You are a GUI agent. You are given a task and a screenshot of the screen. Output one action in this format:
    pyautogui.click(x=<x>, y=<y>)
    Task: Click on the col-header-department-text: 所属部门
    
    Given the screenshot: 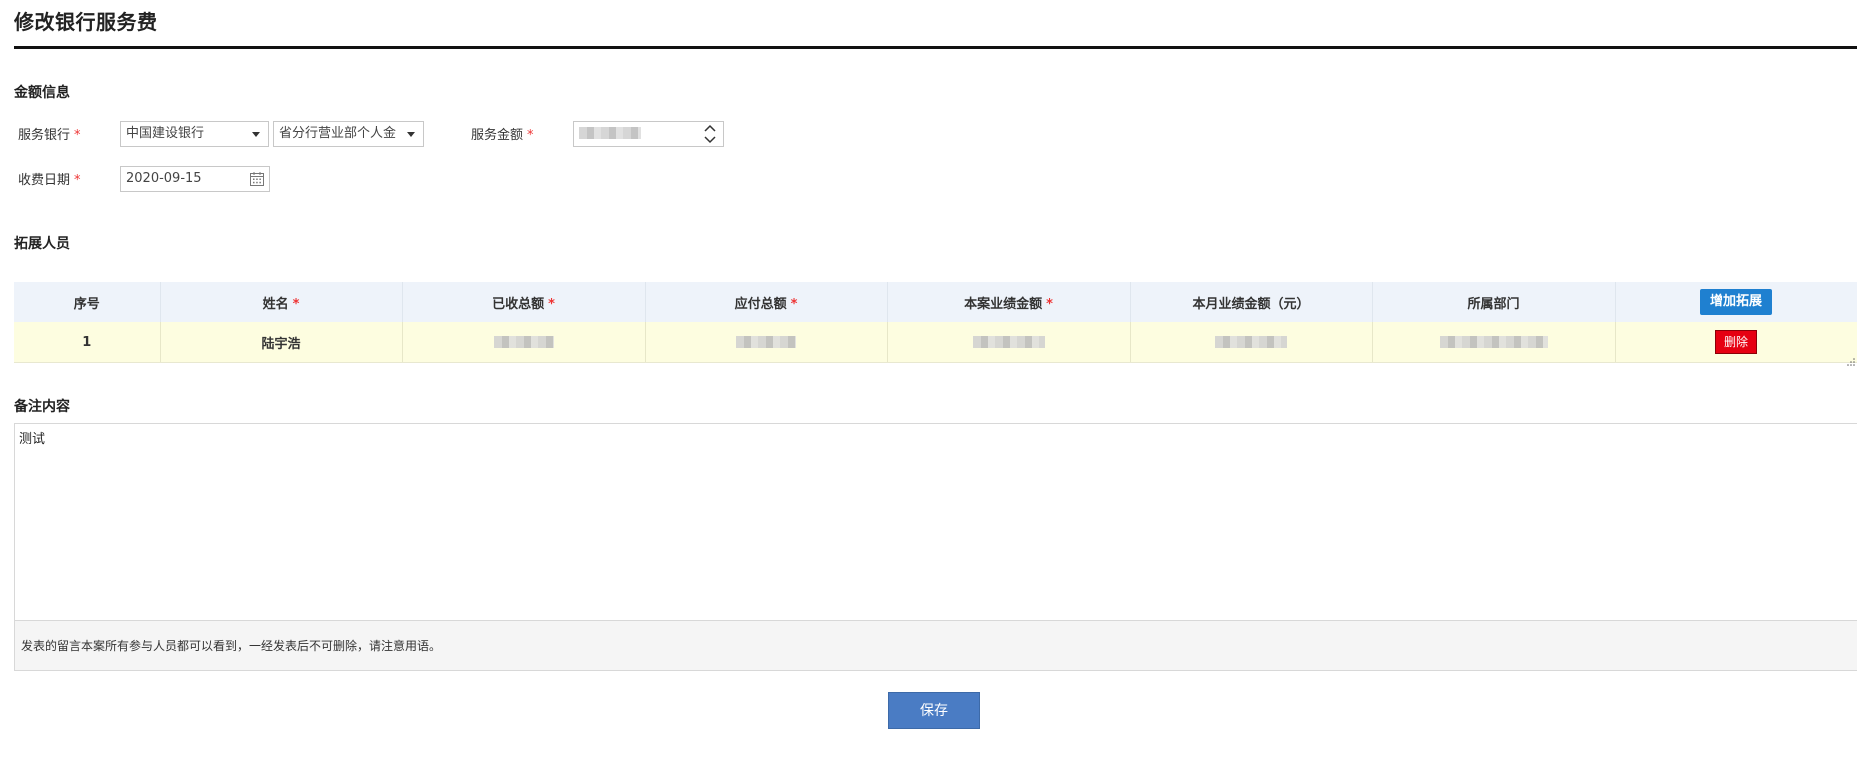 What is the action you would take?
    pyautogui.click(x=1493, y=304)
    